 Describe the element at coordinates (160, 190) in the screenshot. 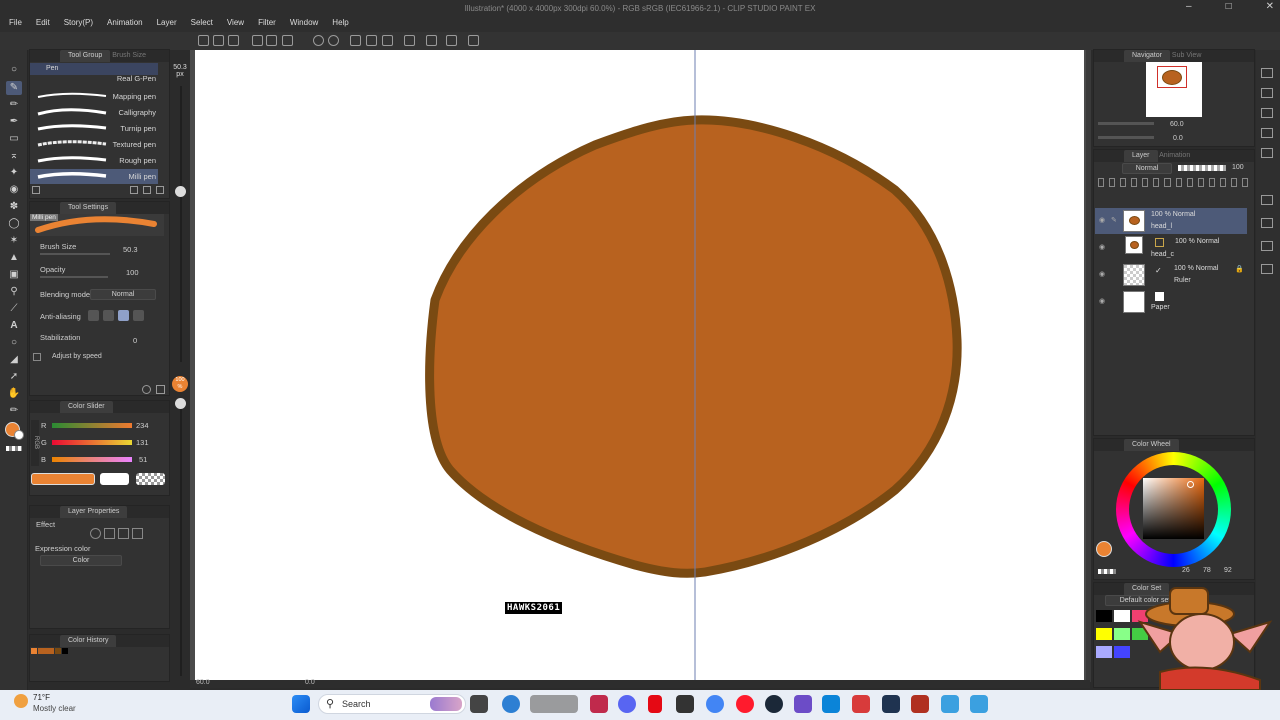

I see `delete-subtool-icon` at that location.